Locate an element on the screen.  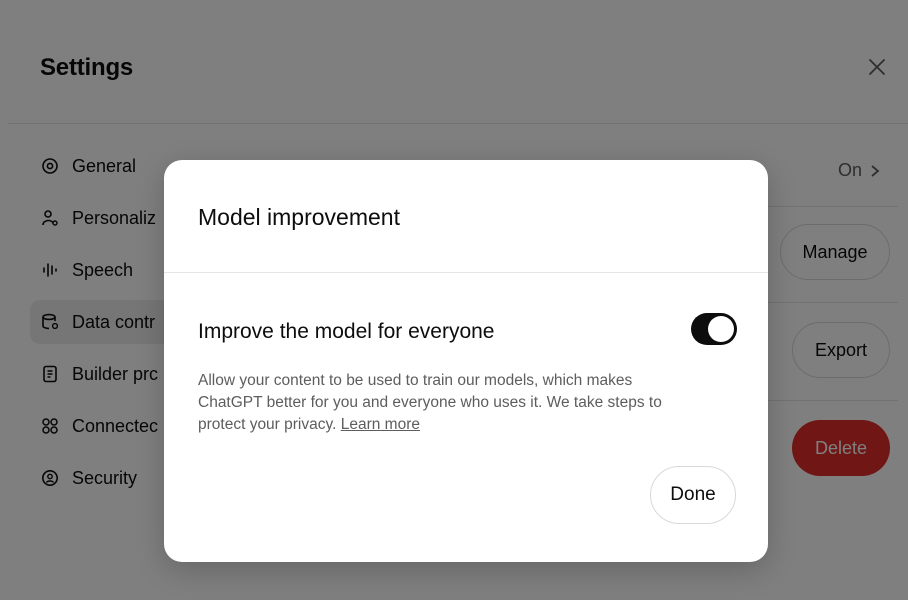
improve-model-toggle is located at coordinates (714, 329).